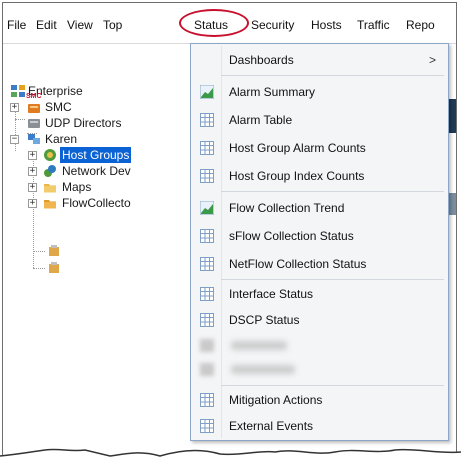 This screenshot has height=466, width=461. I want to click on smc-server-icon, so click(34, 108).